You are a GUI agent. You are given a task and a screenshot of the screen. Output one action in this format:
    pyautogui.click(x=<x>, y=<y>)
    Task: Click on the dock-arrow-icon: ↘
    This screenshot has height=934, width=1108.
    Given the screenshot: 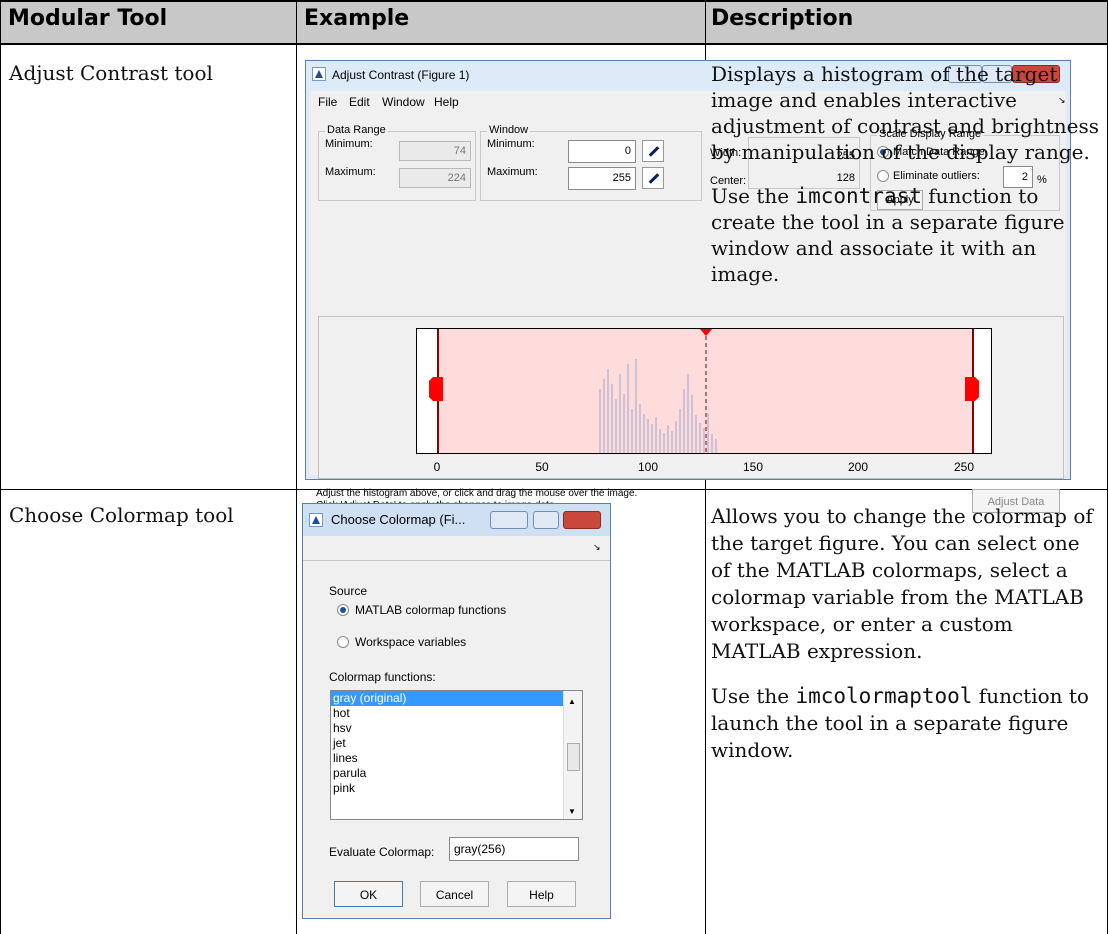 What is the action you would take?
    pyautogui.click(x=597, y=547)
    